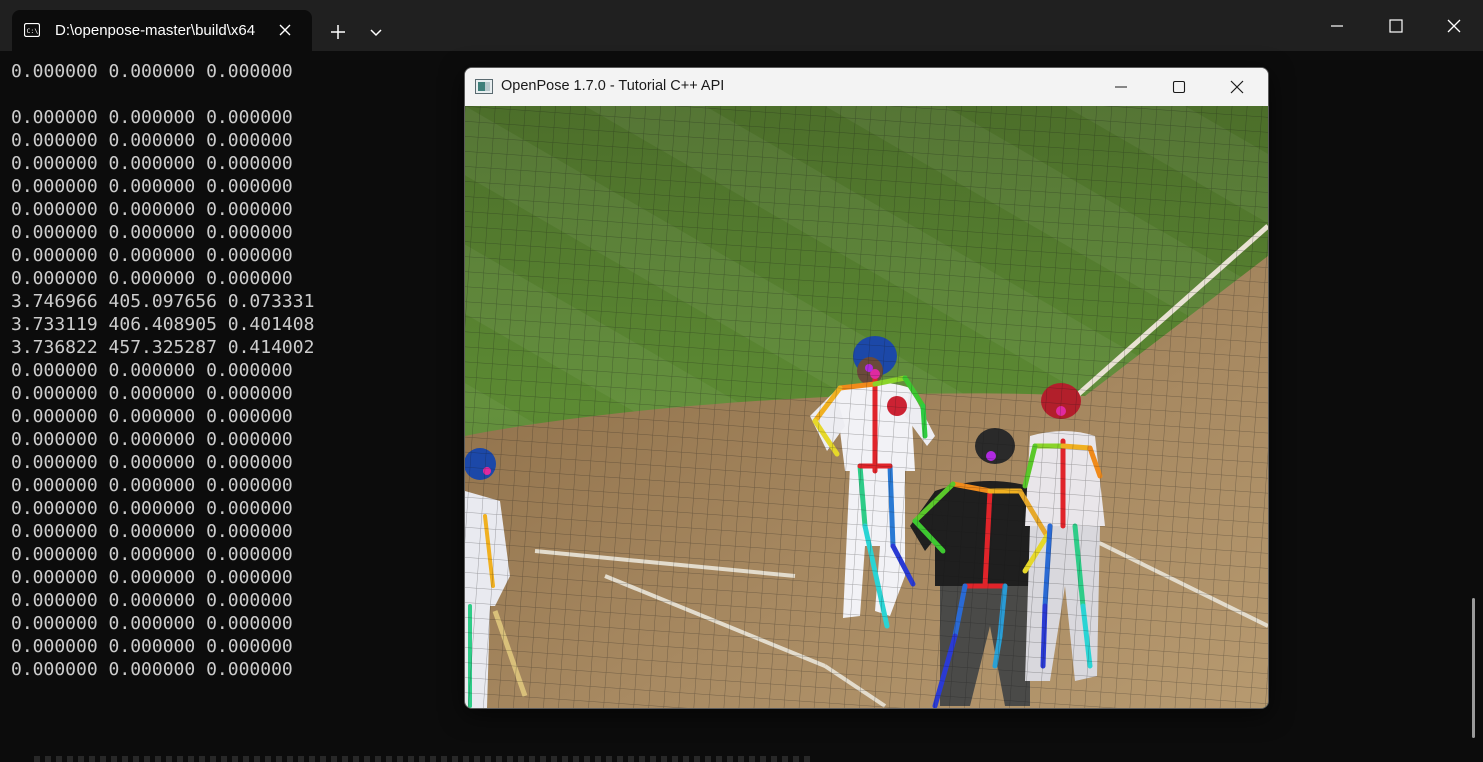 The image size is (1483, 762). I want to click on openpose-titlebar: OpenPose 1.7.0 - Tutorial C++ API, so click(866, 87).